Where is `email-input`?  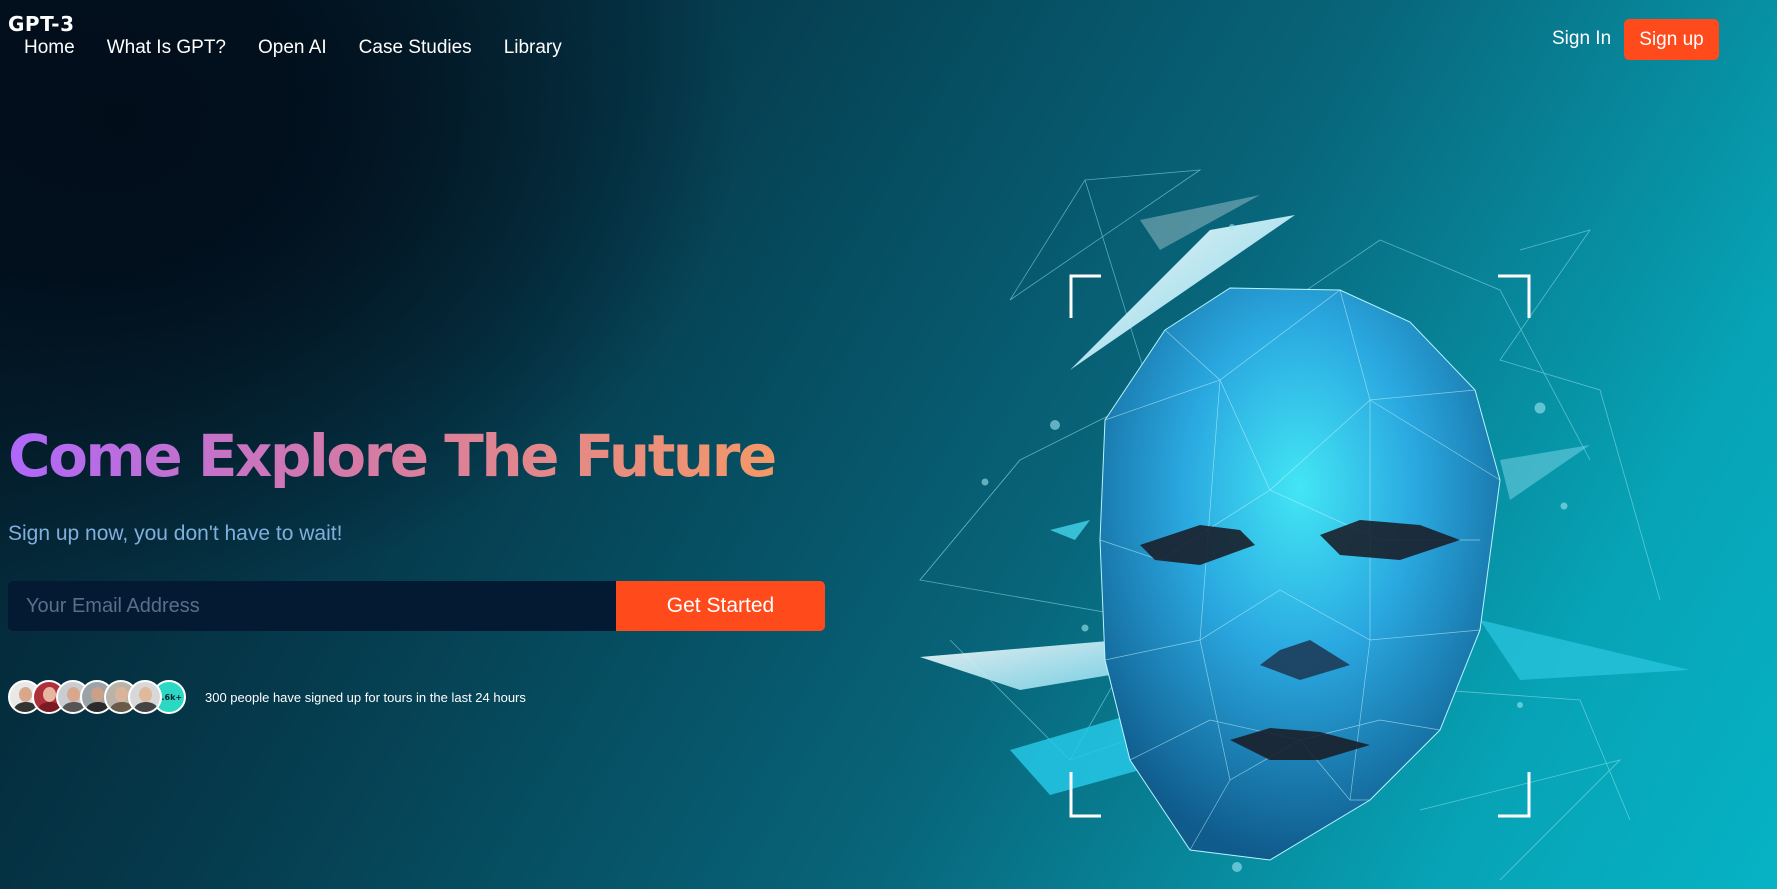 email-input is located at coordinates (312, 606).